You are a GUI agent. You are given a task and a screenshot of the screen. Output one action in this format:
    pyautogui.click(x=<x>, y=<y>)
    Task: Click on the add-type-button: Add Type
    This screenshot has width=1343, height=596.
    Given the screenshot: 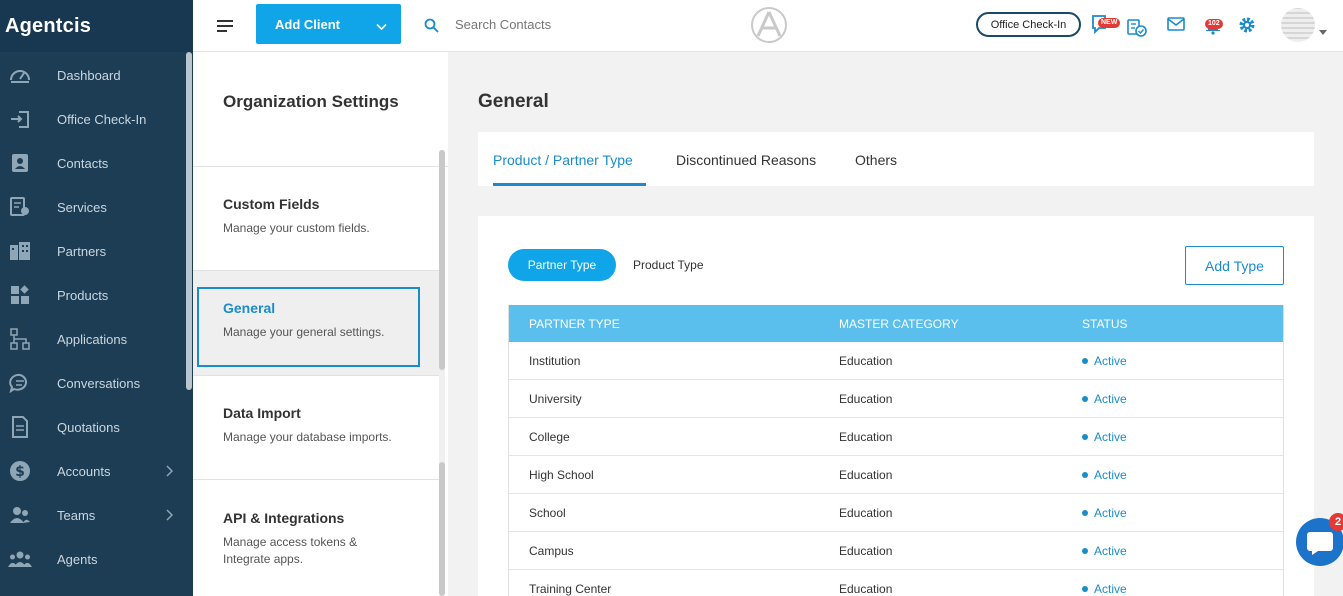 What is the action you would take?
    pyautogui.click(x=1234, y=265)
    